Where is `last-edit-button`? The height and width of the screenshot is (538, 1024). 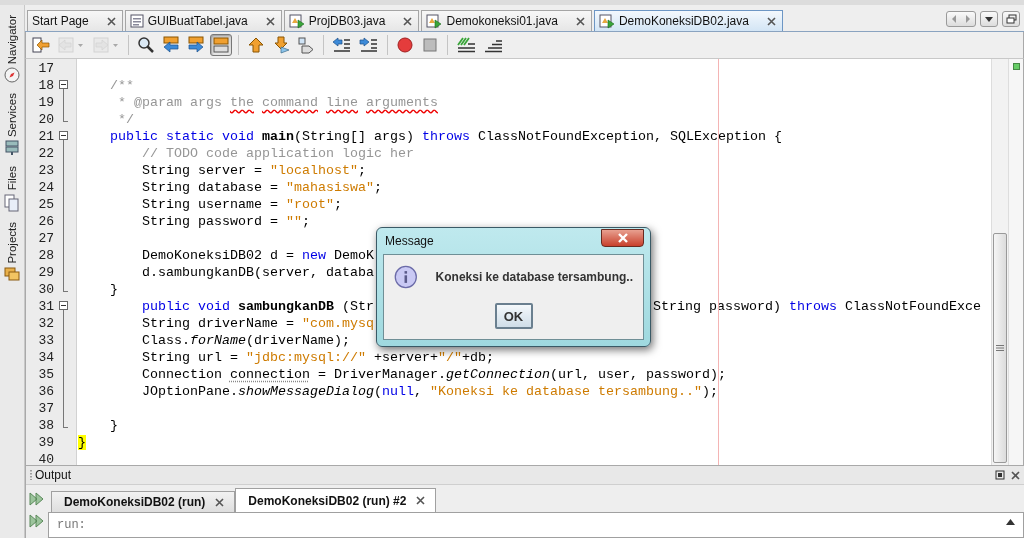 last-edit-button is located at coordinates (41, 45).